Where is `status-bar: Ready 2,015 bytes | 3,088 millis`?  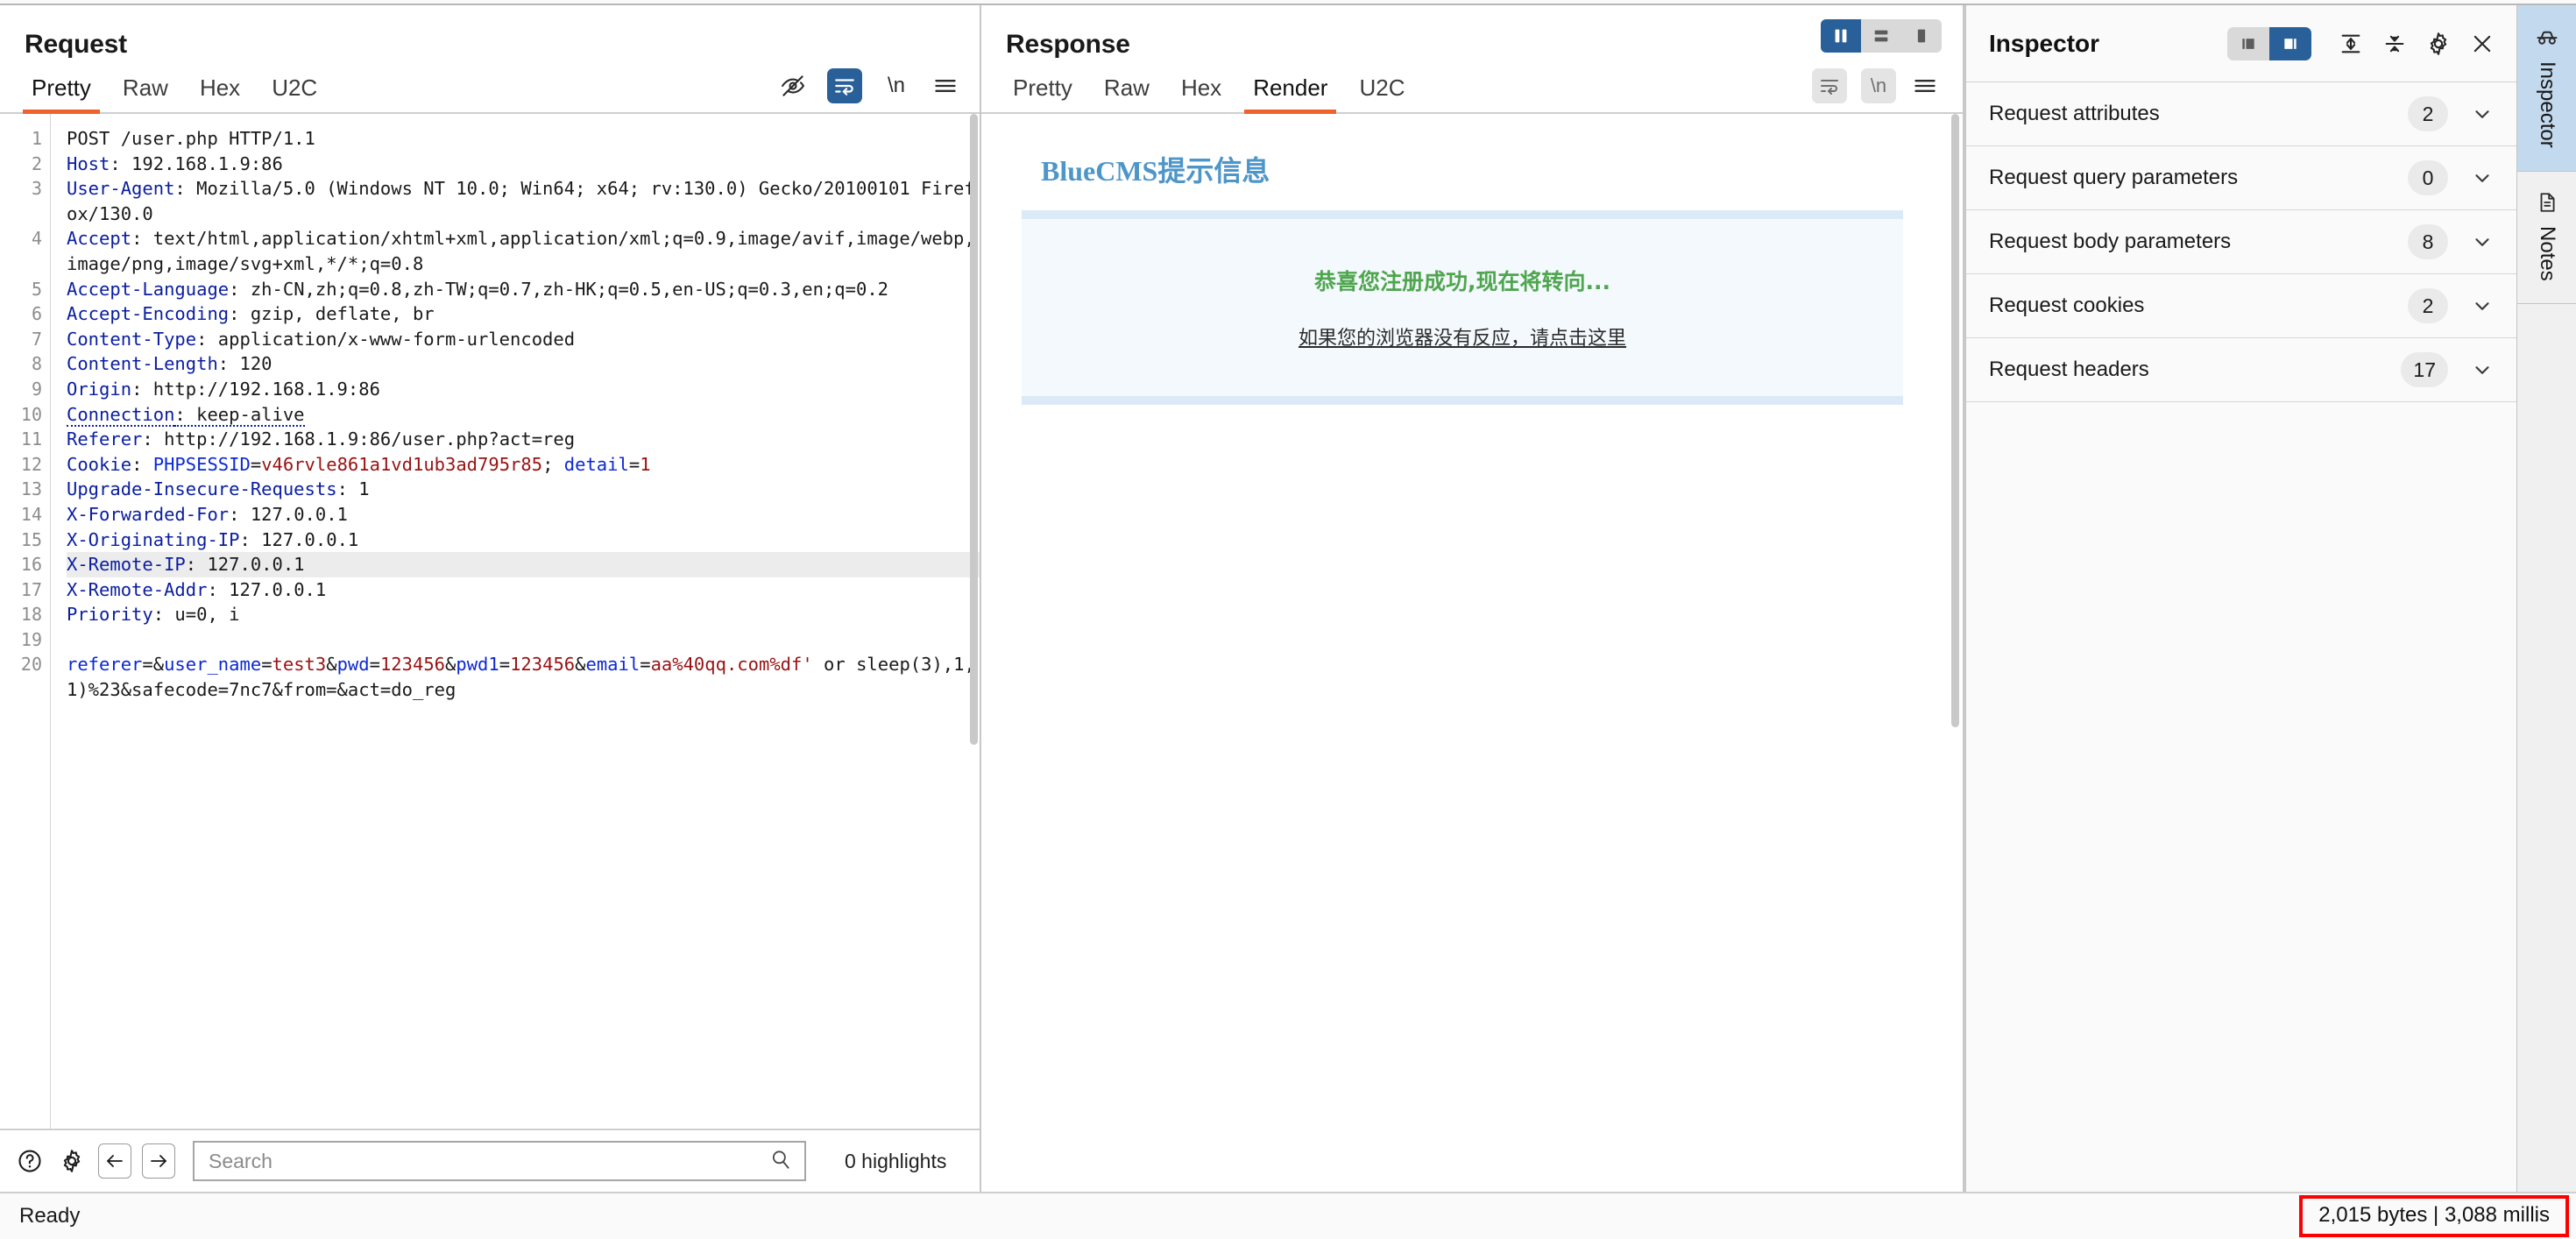 status-bar: Ready 2,015 bytes | 3,088 millis is located at coordinates (1288, 1215).